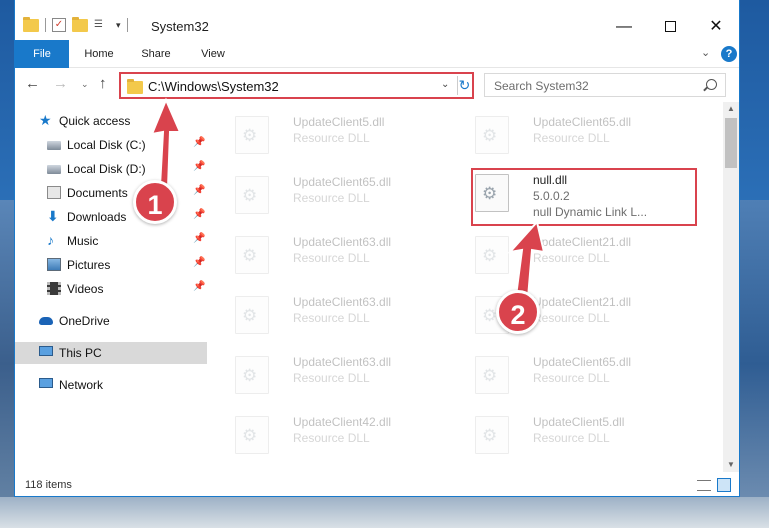  Describe the element at coordinates (97, 217) in the screenshot. I see `sidebar-item-label: Downloads` at that location.